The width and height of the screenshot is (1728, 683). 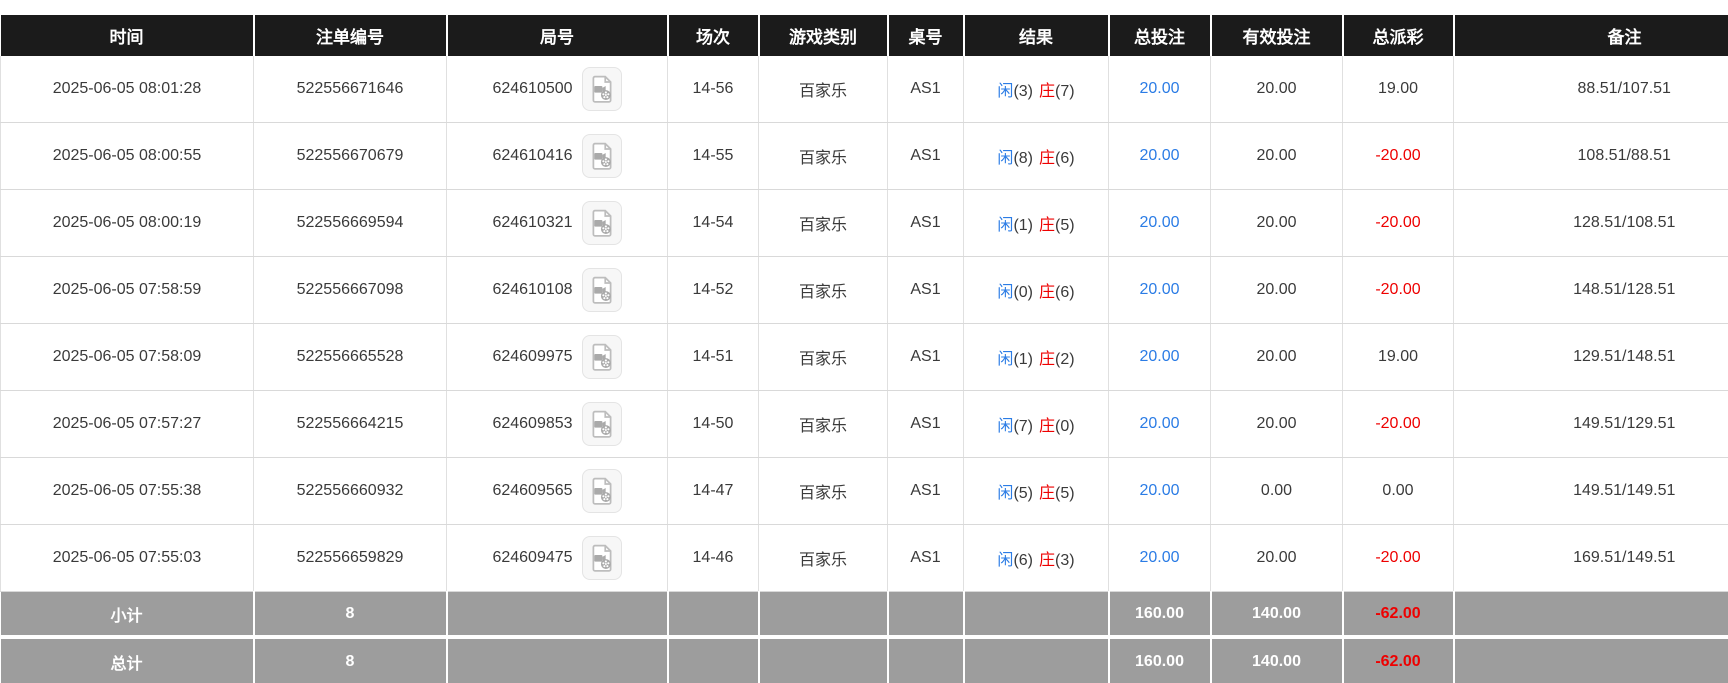 What do you see at coordinates (1590, 660) in the screenshot?
I see `total-empty-remark` at bounding box center [1590, 660].